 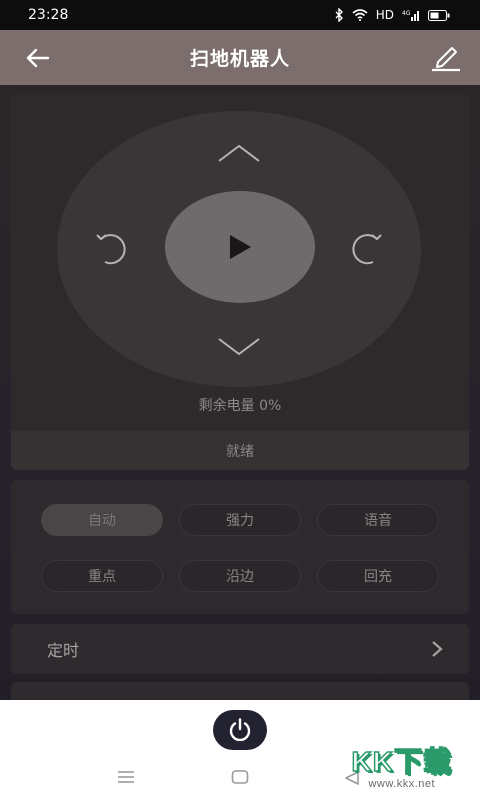 What do you see at coordinates (384, 15) in the screenshot?
I see `network-type-label: HD` at bounding box center [384, 15].